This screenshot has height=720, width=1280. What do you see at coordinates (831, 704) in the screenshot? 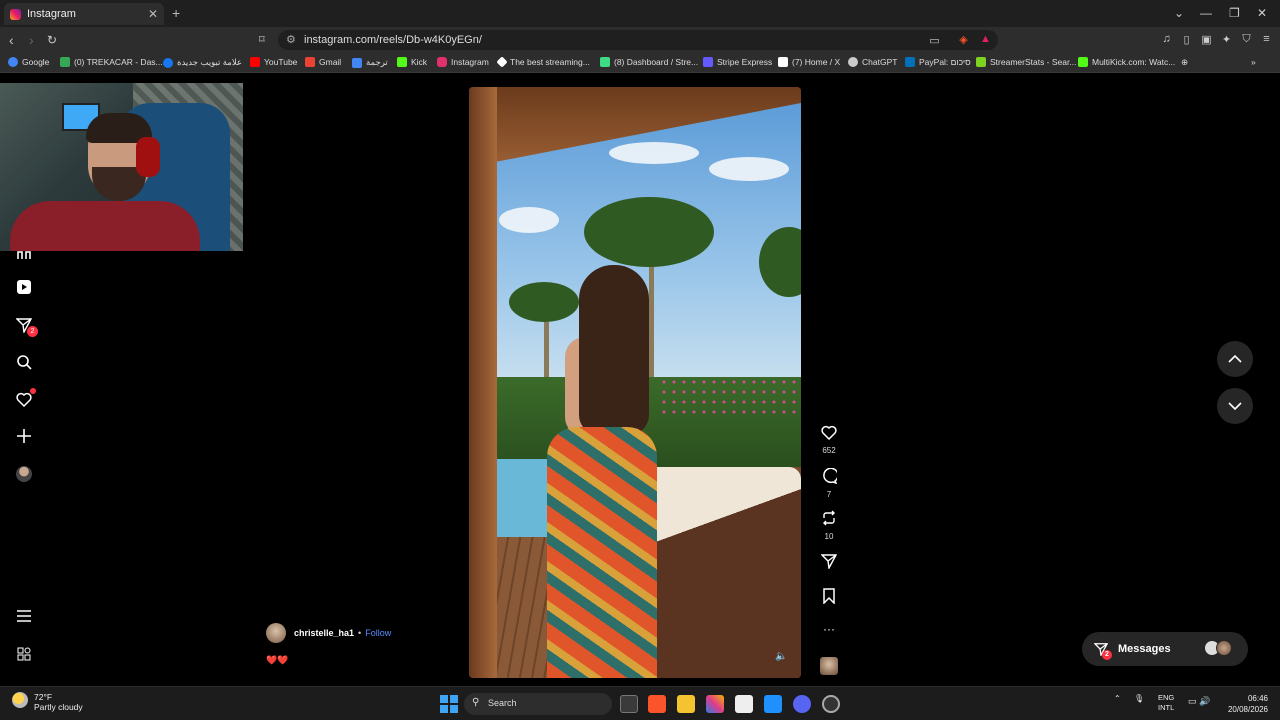
I see `obs-icon` at bounding box center [831, 704].